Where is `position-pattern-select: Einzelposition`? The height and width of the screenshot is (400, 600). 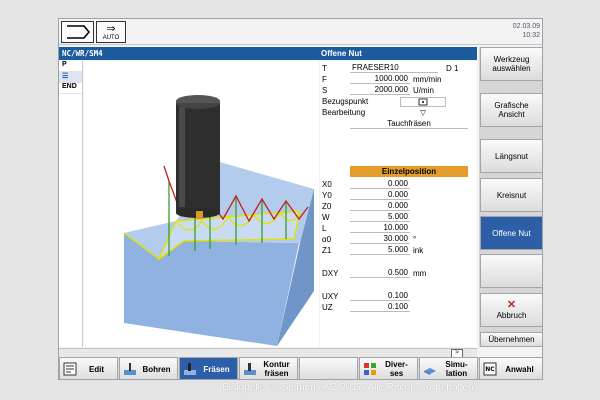 position-pattern-select: Einzelposition is located at coordinates (409, 171).